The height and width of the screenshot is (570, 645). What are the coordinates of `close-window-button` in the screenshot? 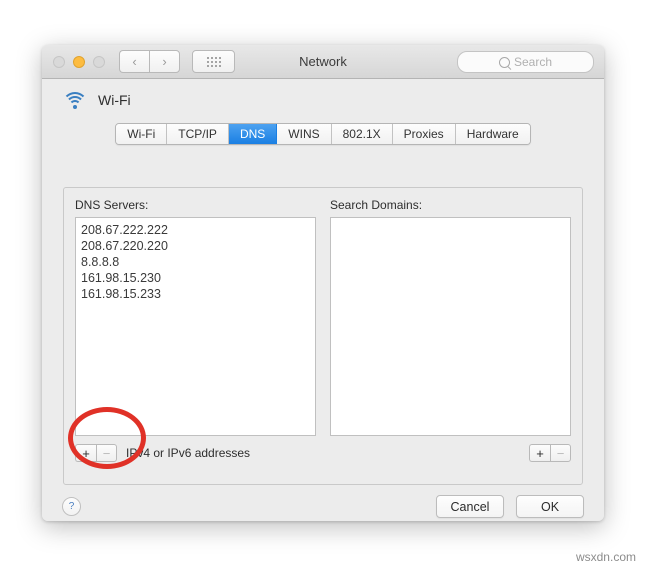 It's located at (59, 61).